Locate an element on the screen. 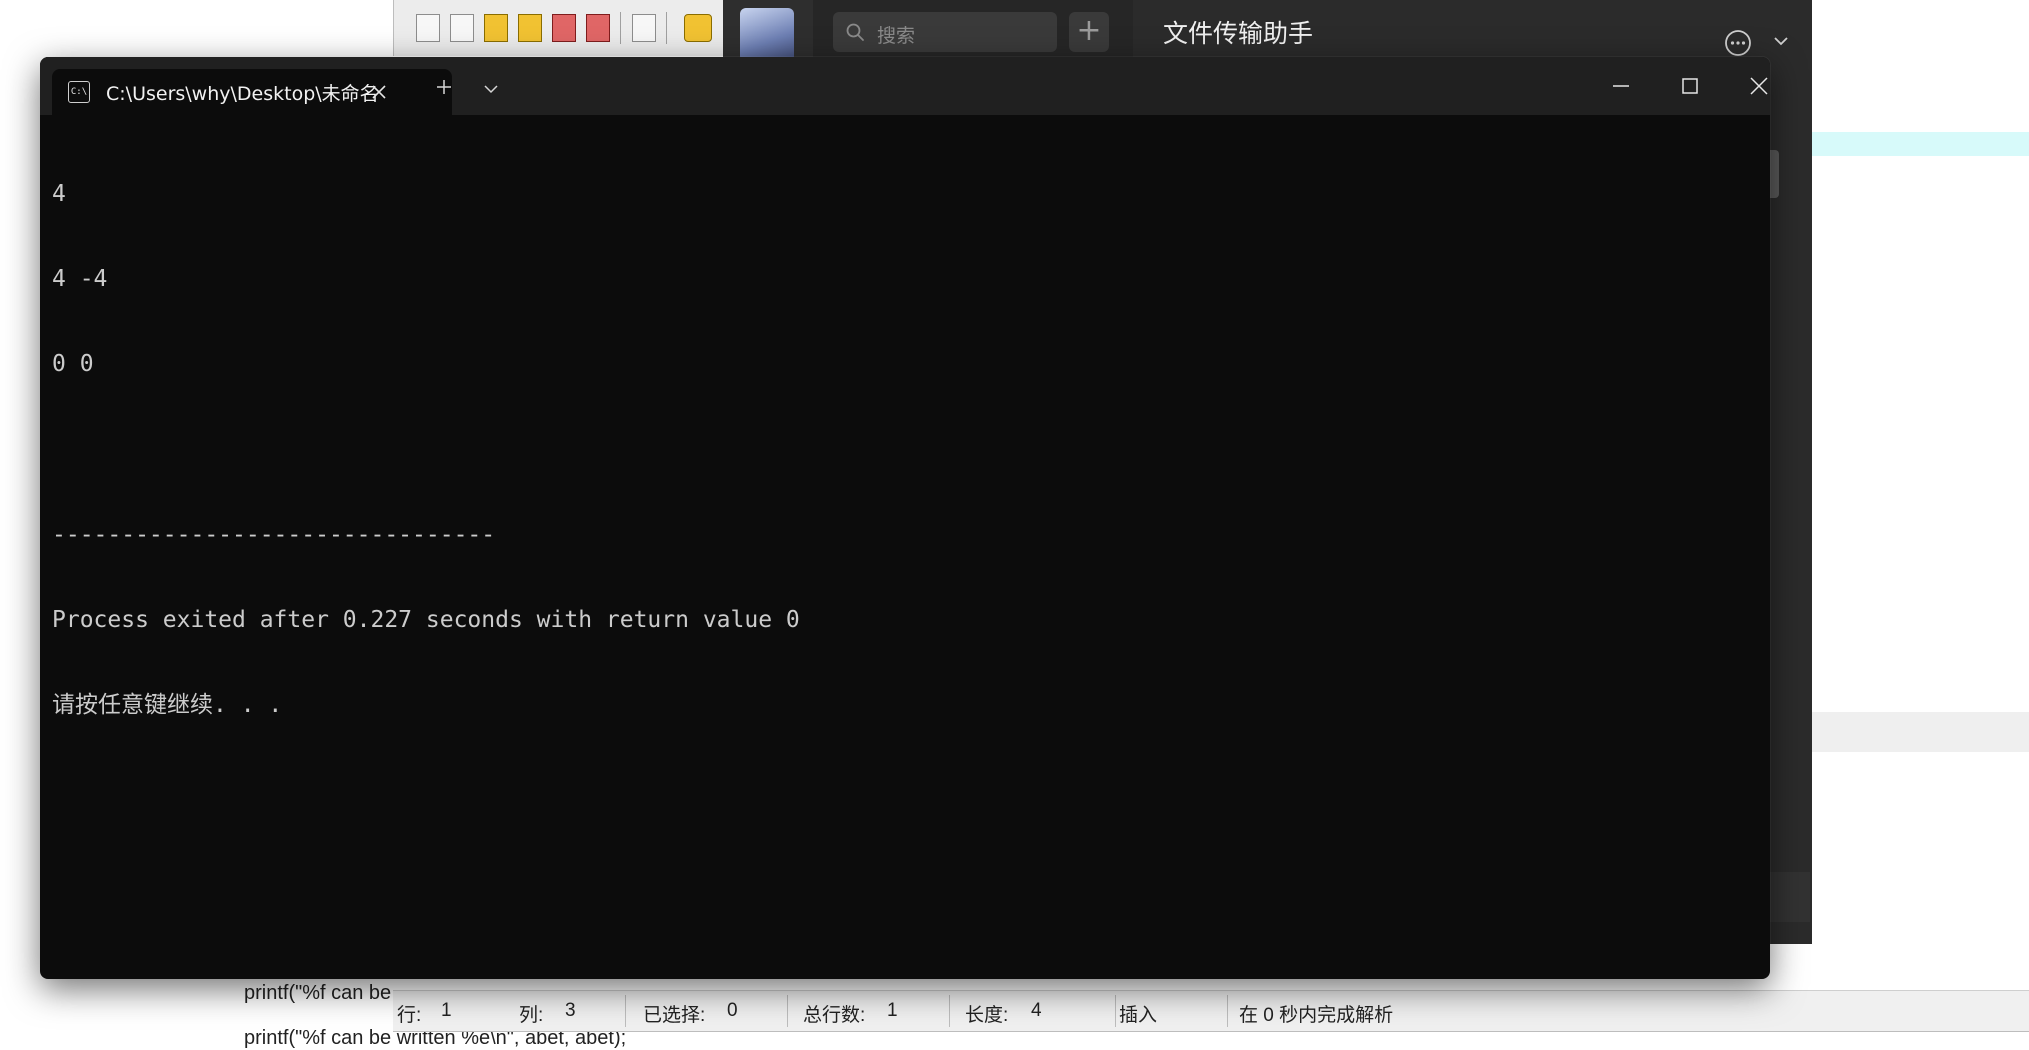 The image size is (2029, 1050). search-placeholder: 搜索 is located at coordinates (896, 36).